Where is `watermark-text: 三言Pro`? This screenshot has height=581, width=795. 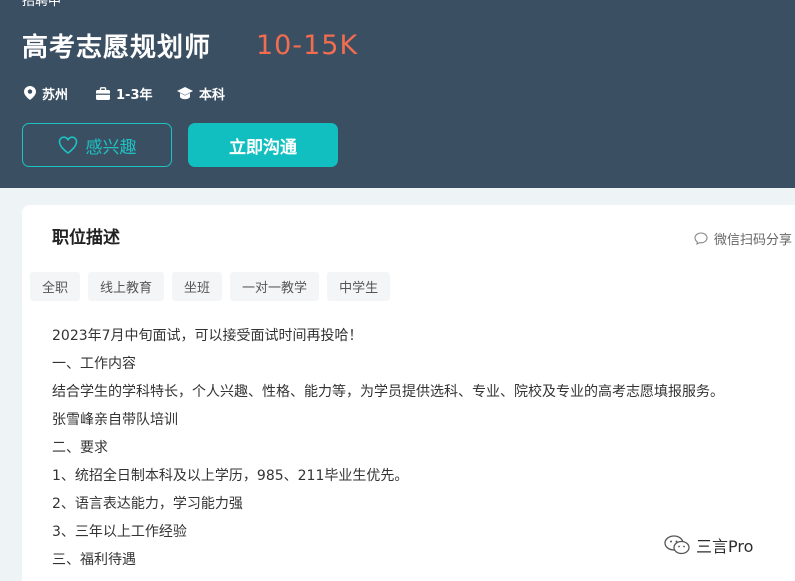
watermark-text: 三言Pro is located at coordinates (725, 546).